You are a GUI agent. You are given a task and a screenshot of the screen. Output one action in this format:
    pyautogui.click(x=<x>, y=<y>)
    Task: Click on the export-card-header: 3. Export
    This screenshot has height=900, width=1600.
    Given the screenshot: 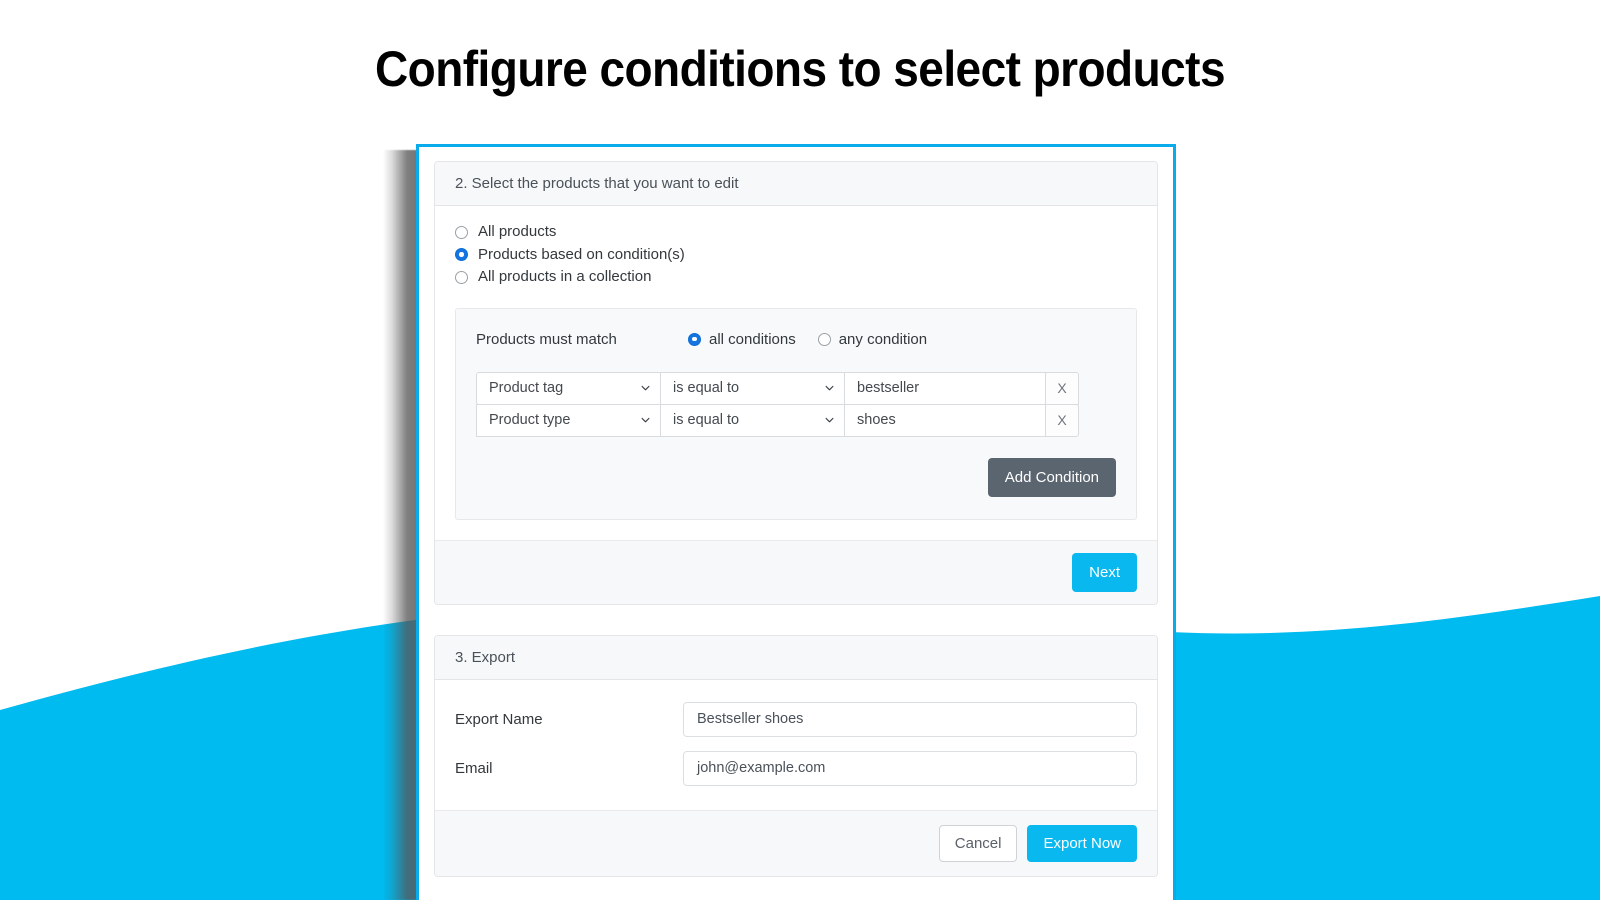 What is the action you would take?
    pyautogui.click(x=796, y=657)
    